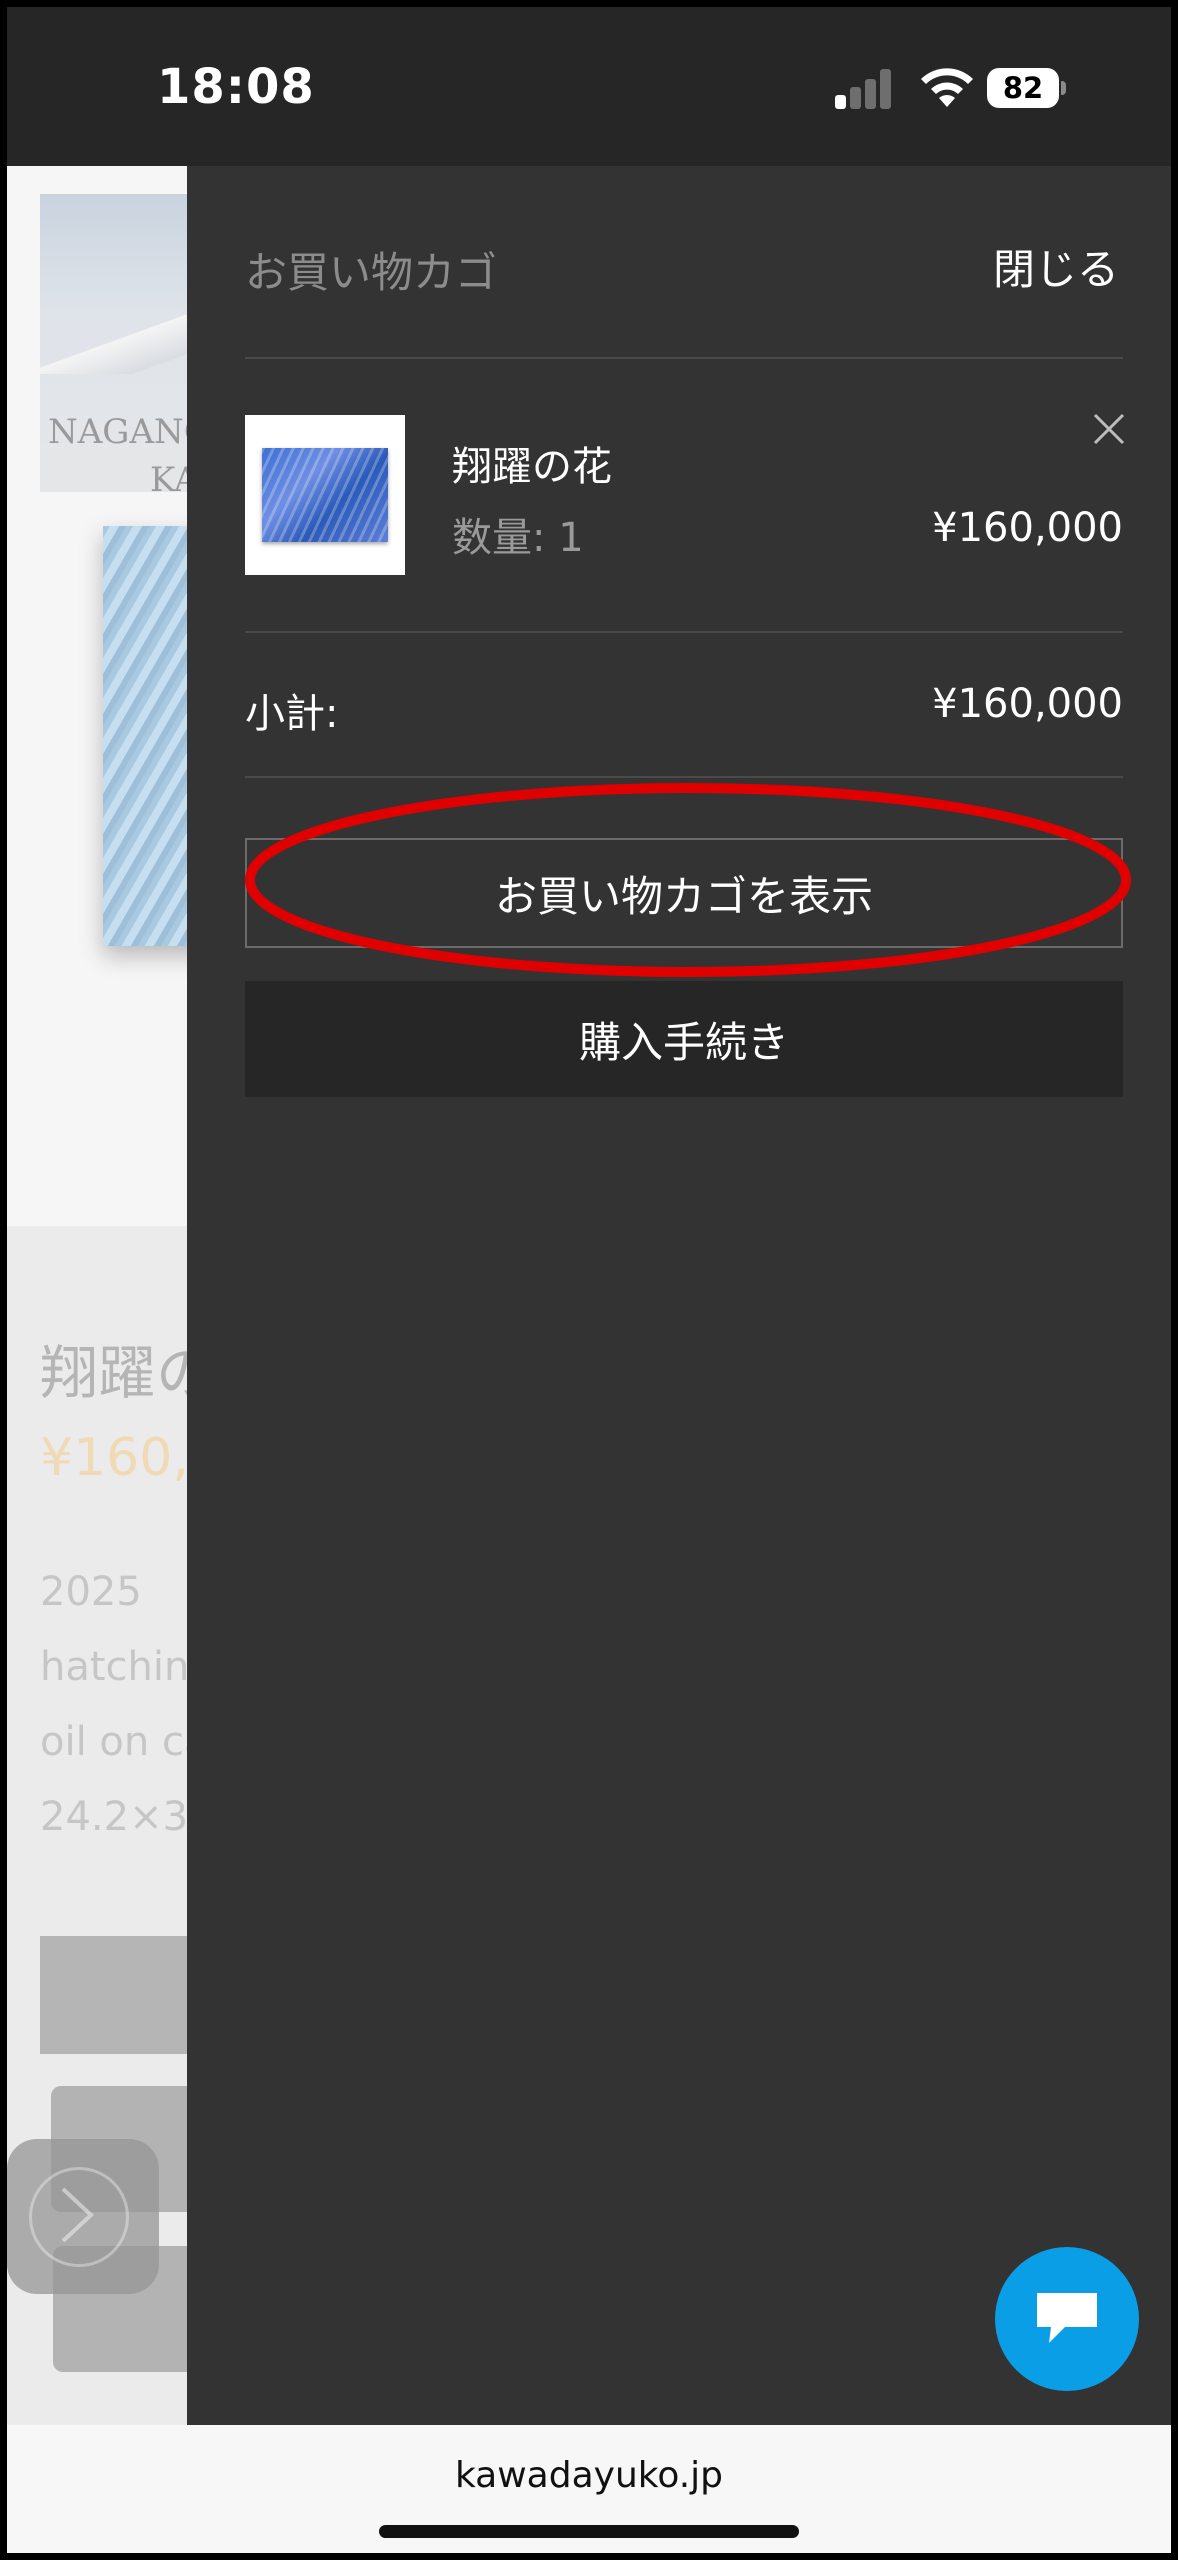 This screenshot has height=2560, width=1178. I want to click on subtotal-label: 小計:, so click(292, 714).